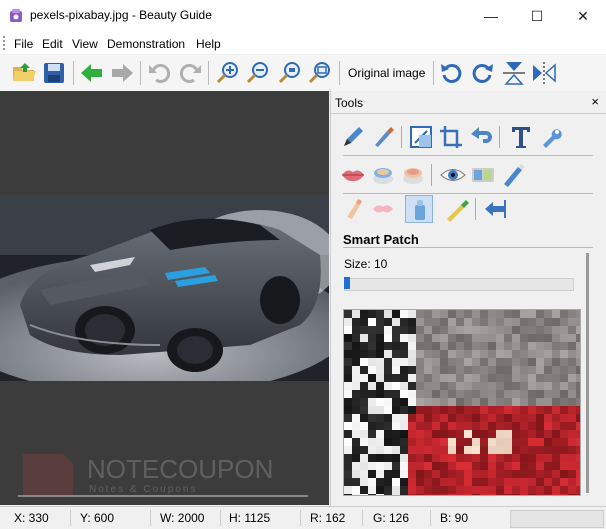 This screenshot has width=606, height=529. I want to click on crop-icon, so click(451, 137).